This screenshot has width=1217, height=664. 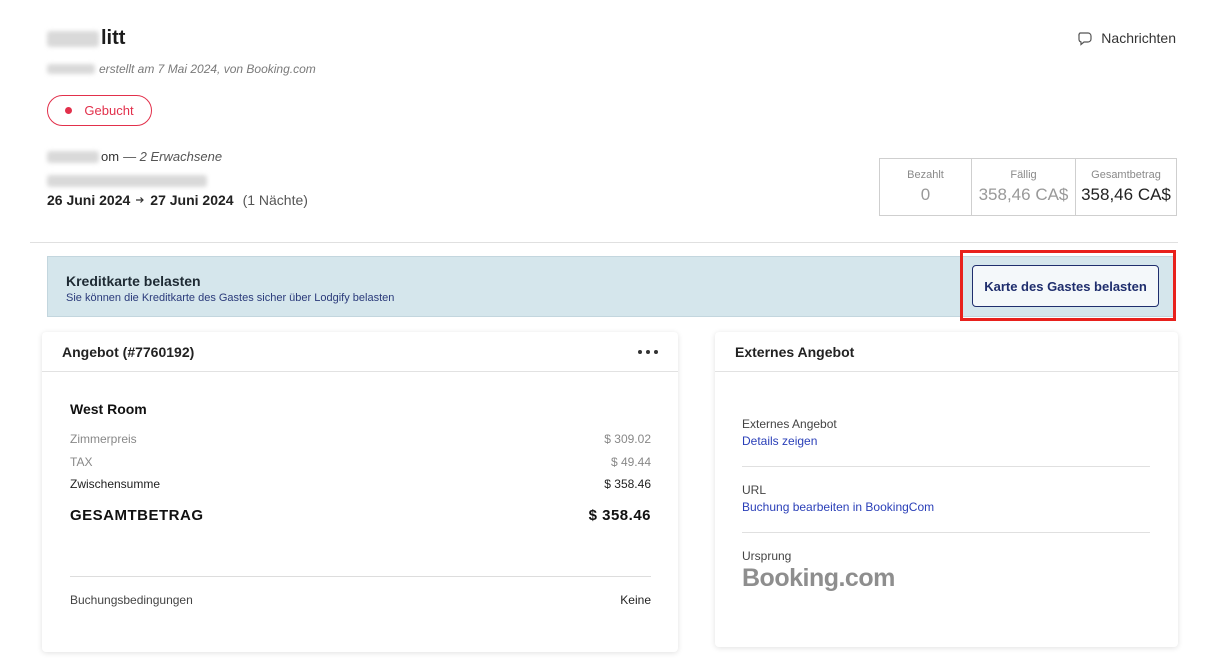 What do you see at coordinates (360, 352) in the screenshot?
I see `offer-card-header: Angebot (#7760192)` at bounding box center [360, 352].